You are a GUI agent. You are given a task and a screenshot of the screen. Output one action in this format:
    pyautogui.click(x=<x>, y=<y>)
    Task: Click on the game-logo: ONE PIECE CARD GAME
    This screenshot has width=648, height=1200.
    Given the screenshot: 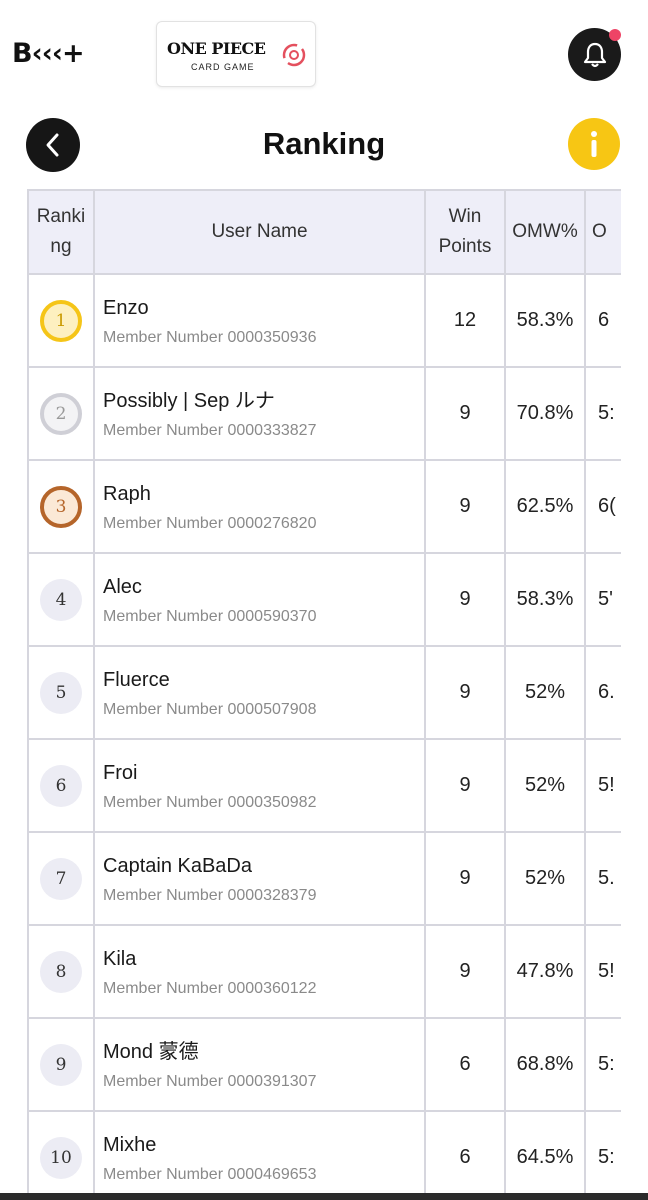 What is the action you would take?
    pyautogui.click(x=236, y=54)
    